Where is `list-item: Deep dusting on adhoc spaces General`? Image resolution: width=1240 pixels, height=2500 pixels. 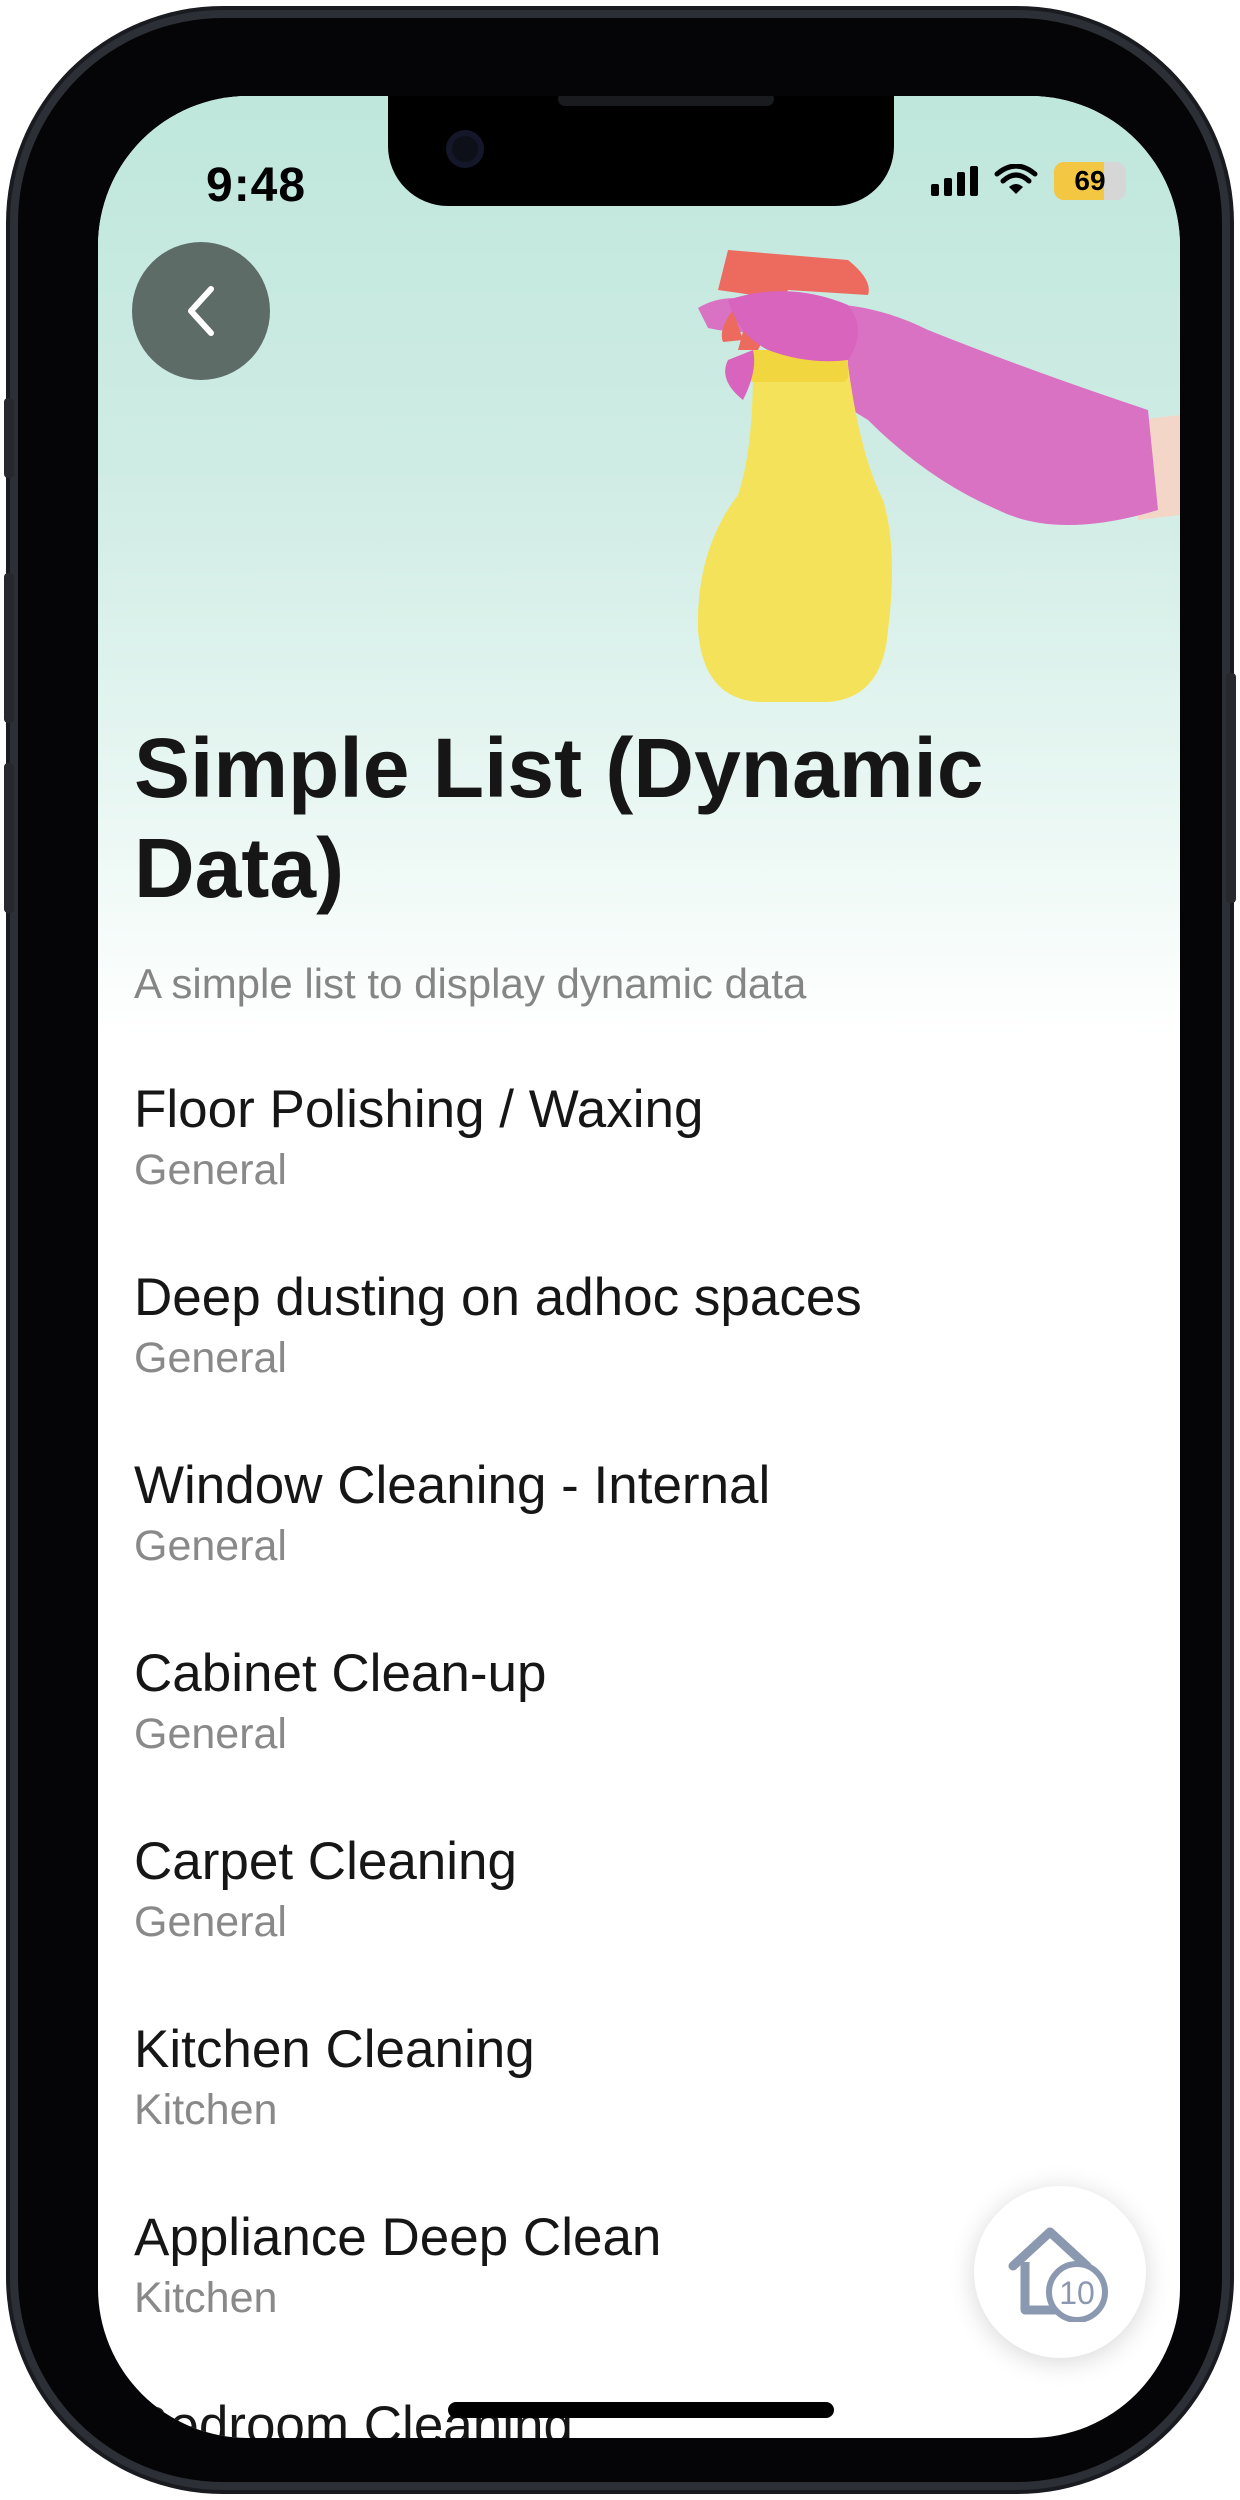 list-item: Deep dusting on adhoc spaces General is located at coordinates (634, 1360).